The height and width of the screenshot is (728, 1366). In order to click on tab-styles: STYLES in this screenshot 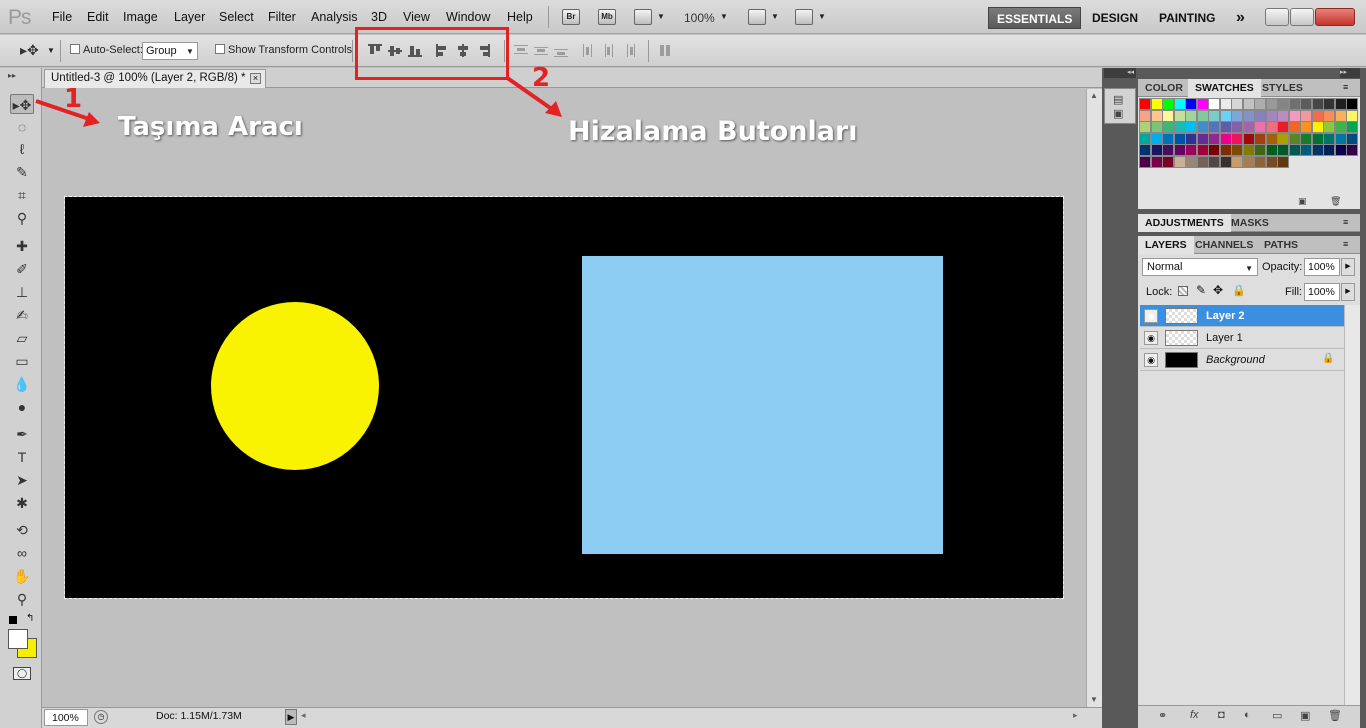, I will do `click(1282, 88)`.